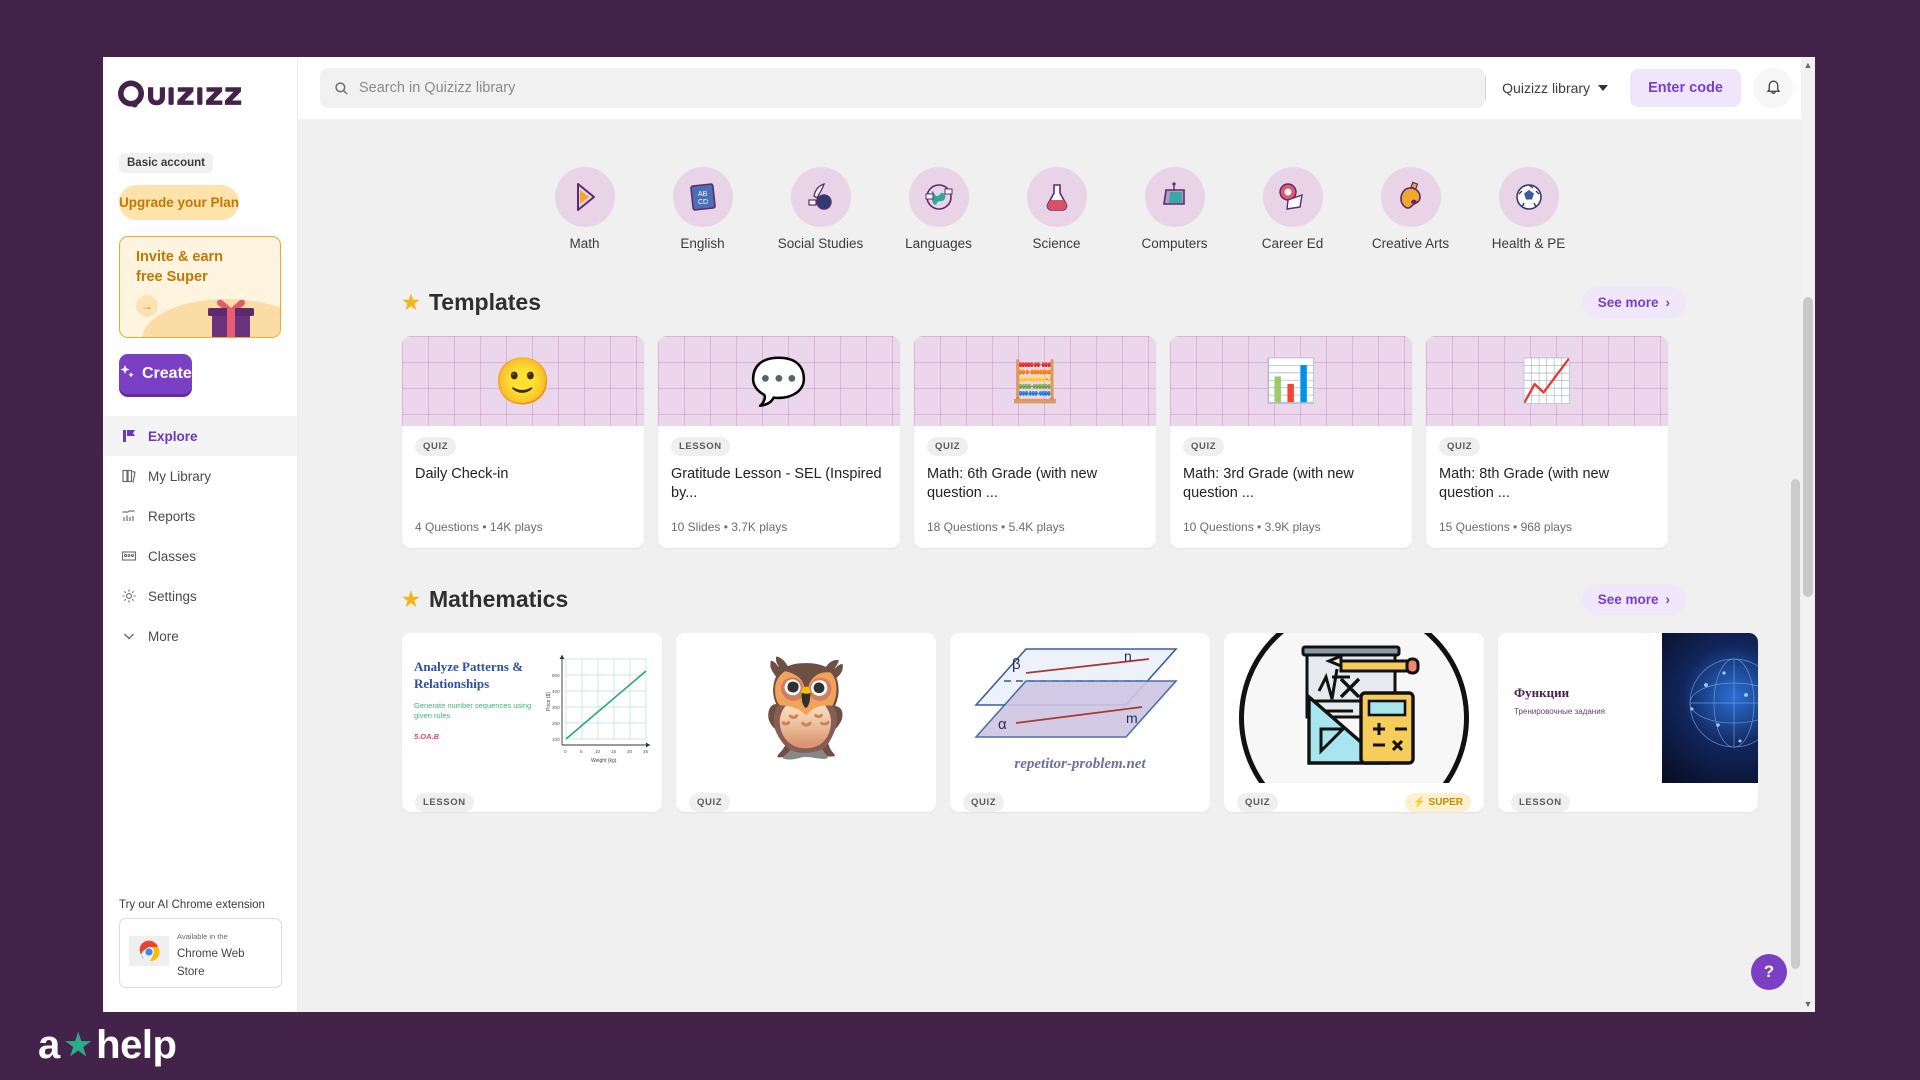  I want to click on enter-code-button: Enter code, so click(1685, 88).